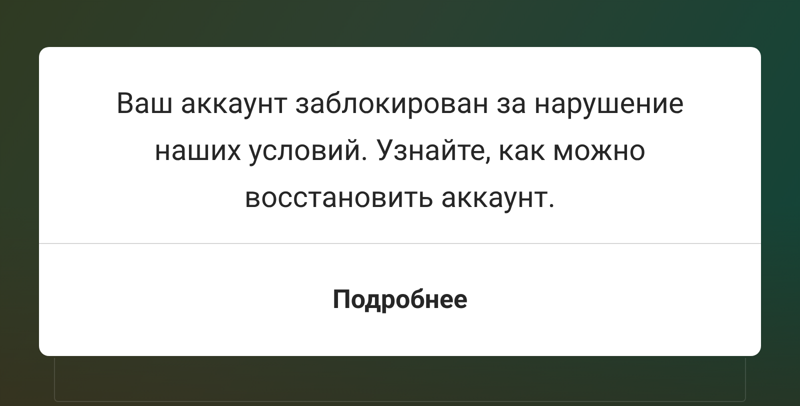  What do you see at coordinates (400, 300) in the screenshot?
I see `more-button: Подробнее` at bounding box center [400, 300].